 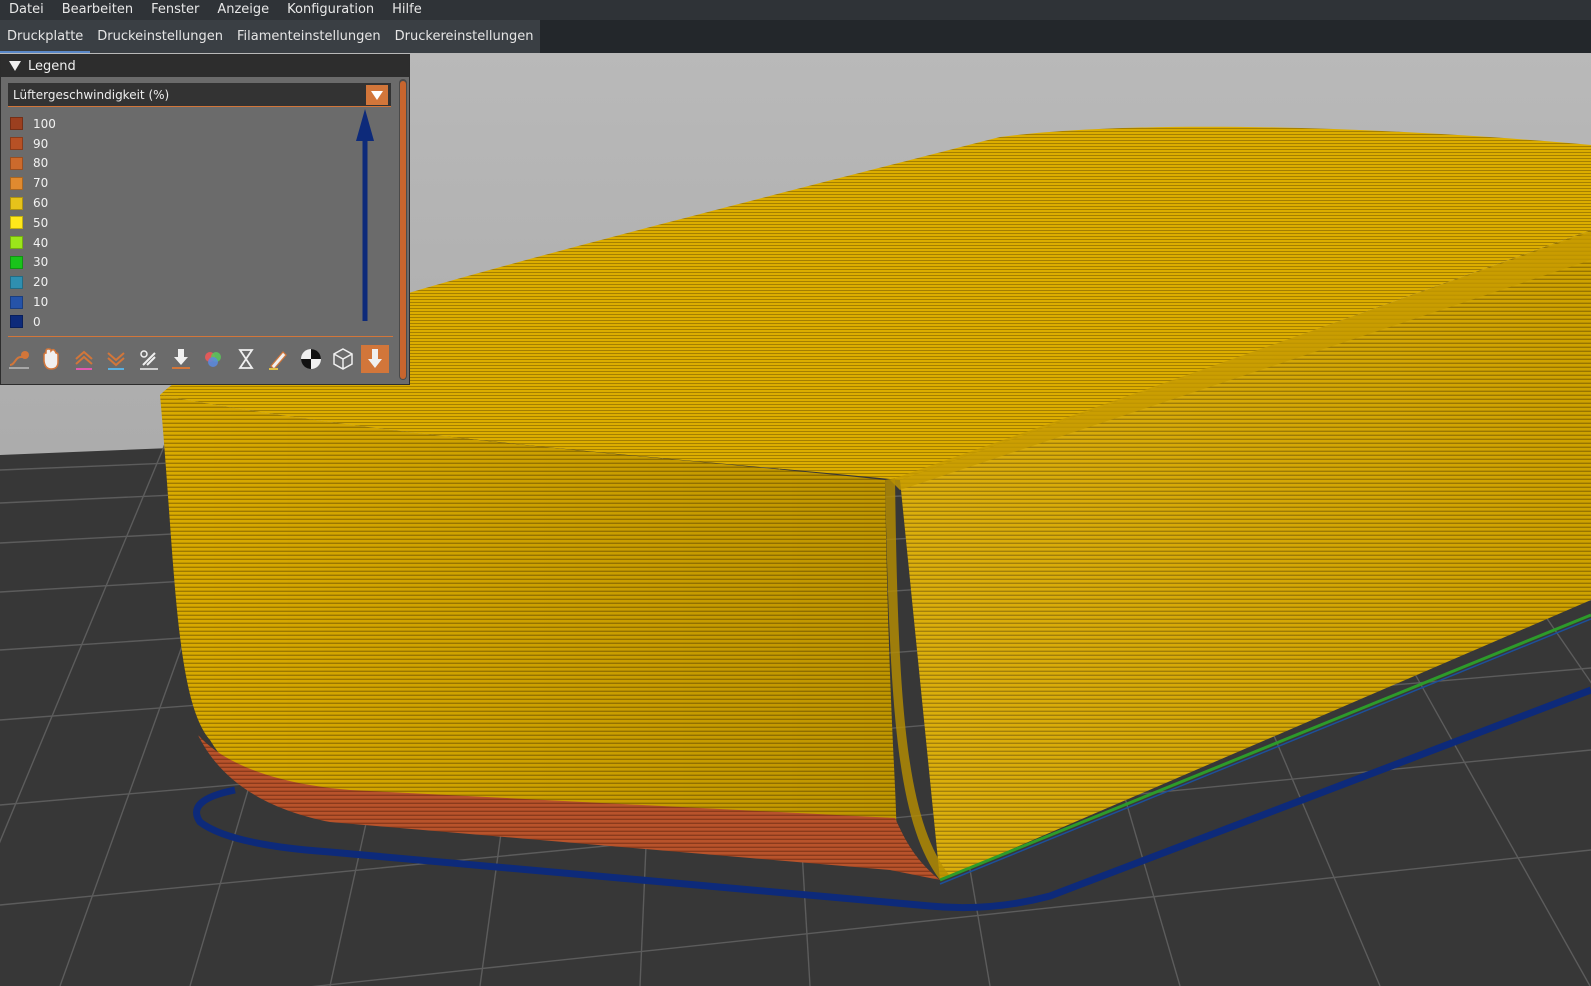 I want to click on legend-item: 70, so click(x=180, y=183).